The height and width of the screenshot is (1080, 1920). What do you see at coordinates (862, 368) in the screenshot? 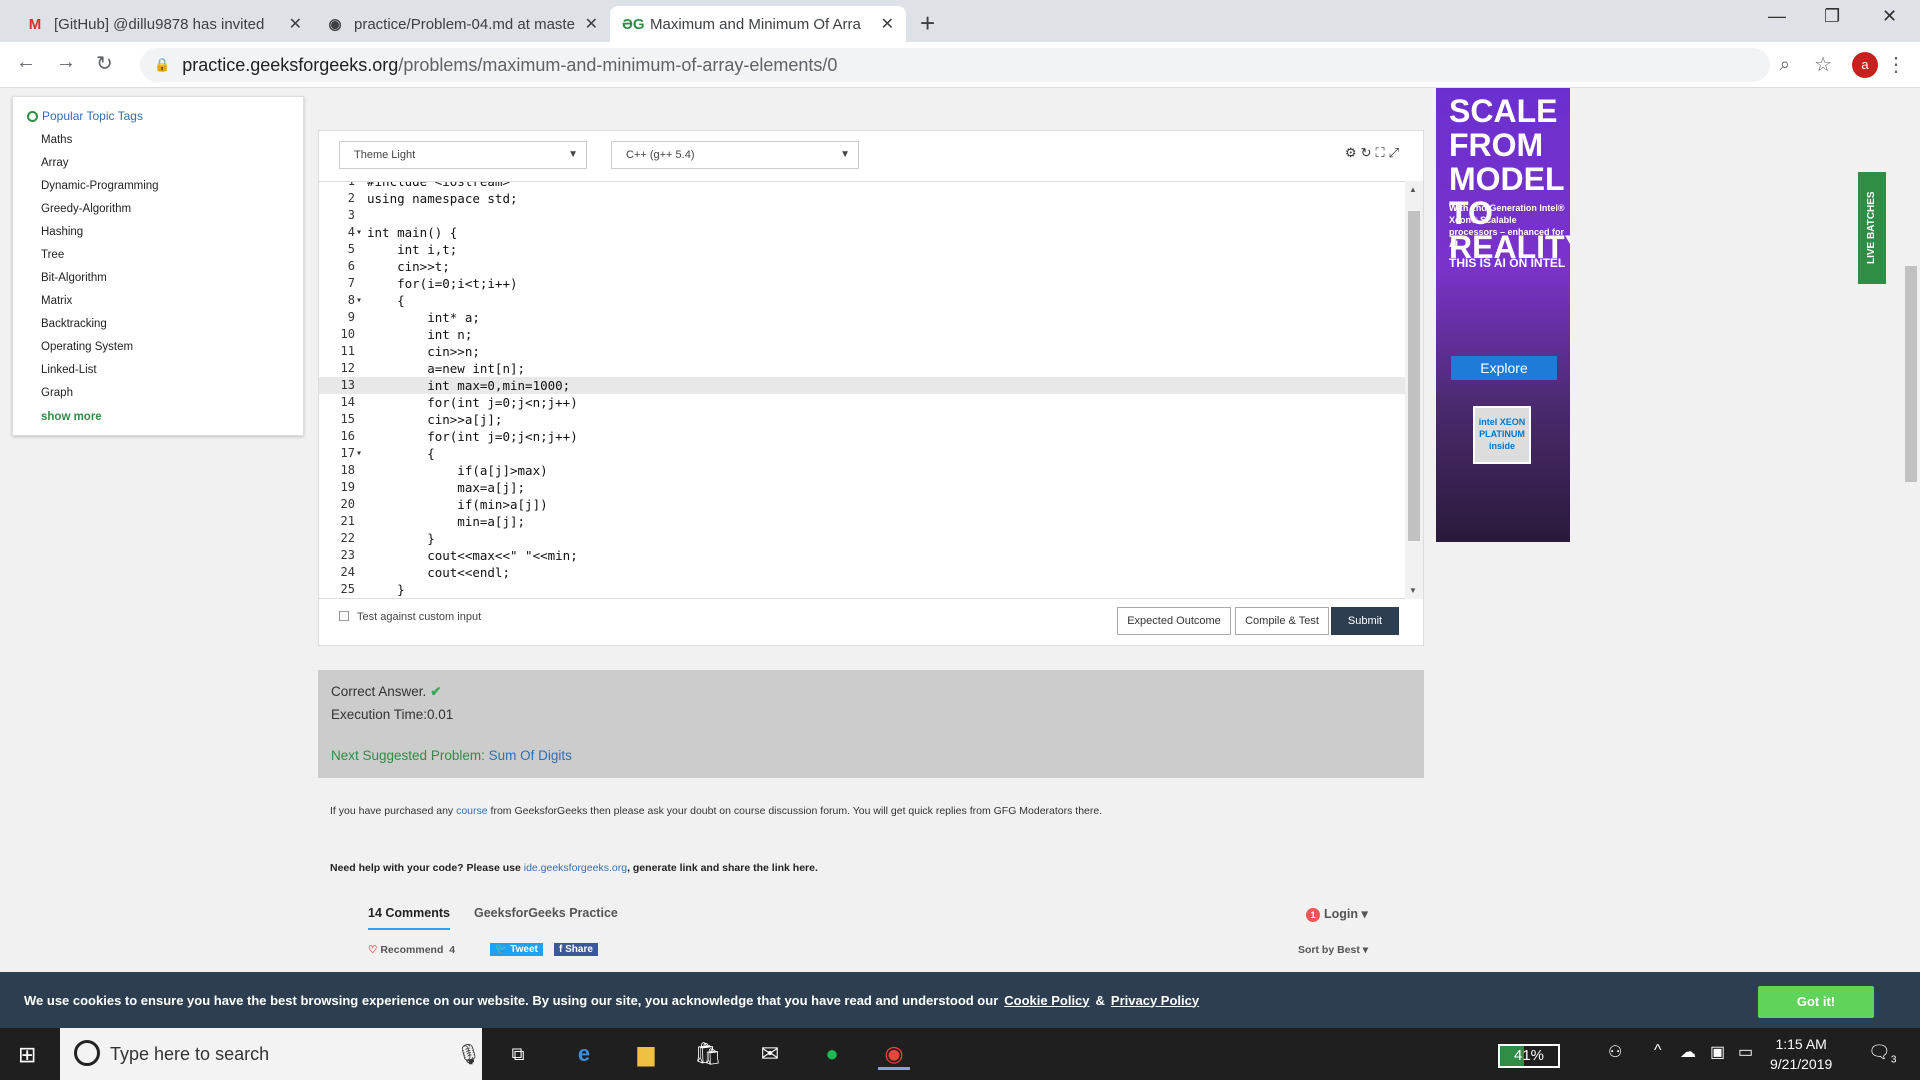
I see `code-line: 12 a=new int[n];` at bounding box center [862, 368].